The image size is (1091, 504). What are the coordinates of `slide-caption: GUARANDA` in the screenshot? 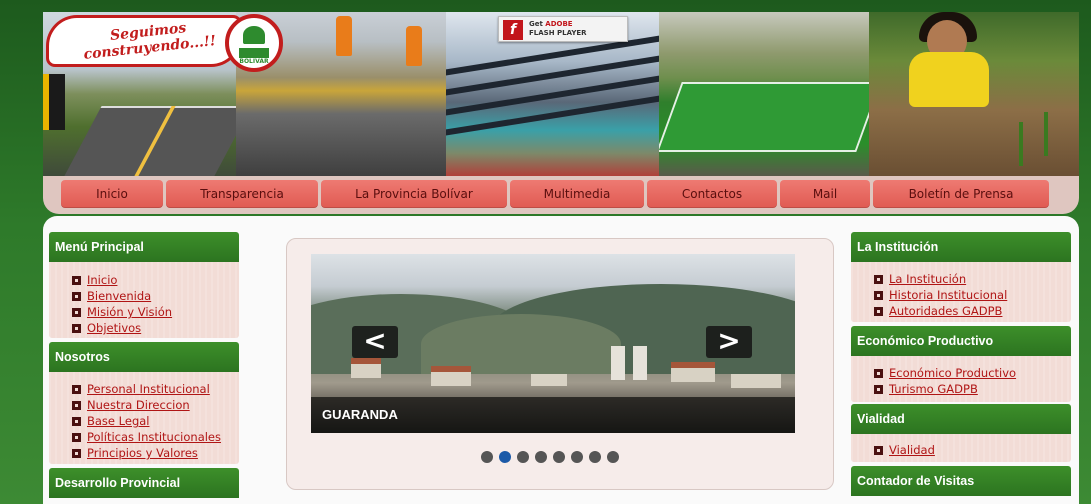 It's located at (553, 415).